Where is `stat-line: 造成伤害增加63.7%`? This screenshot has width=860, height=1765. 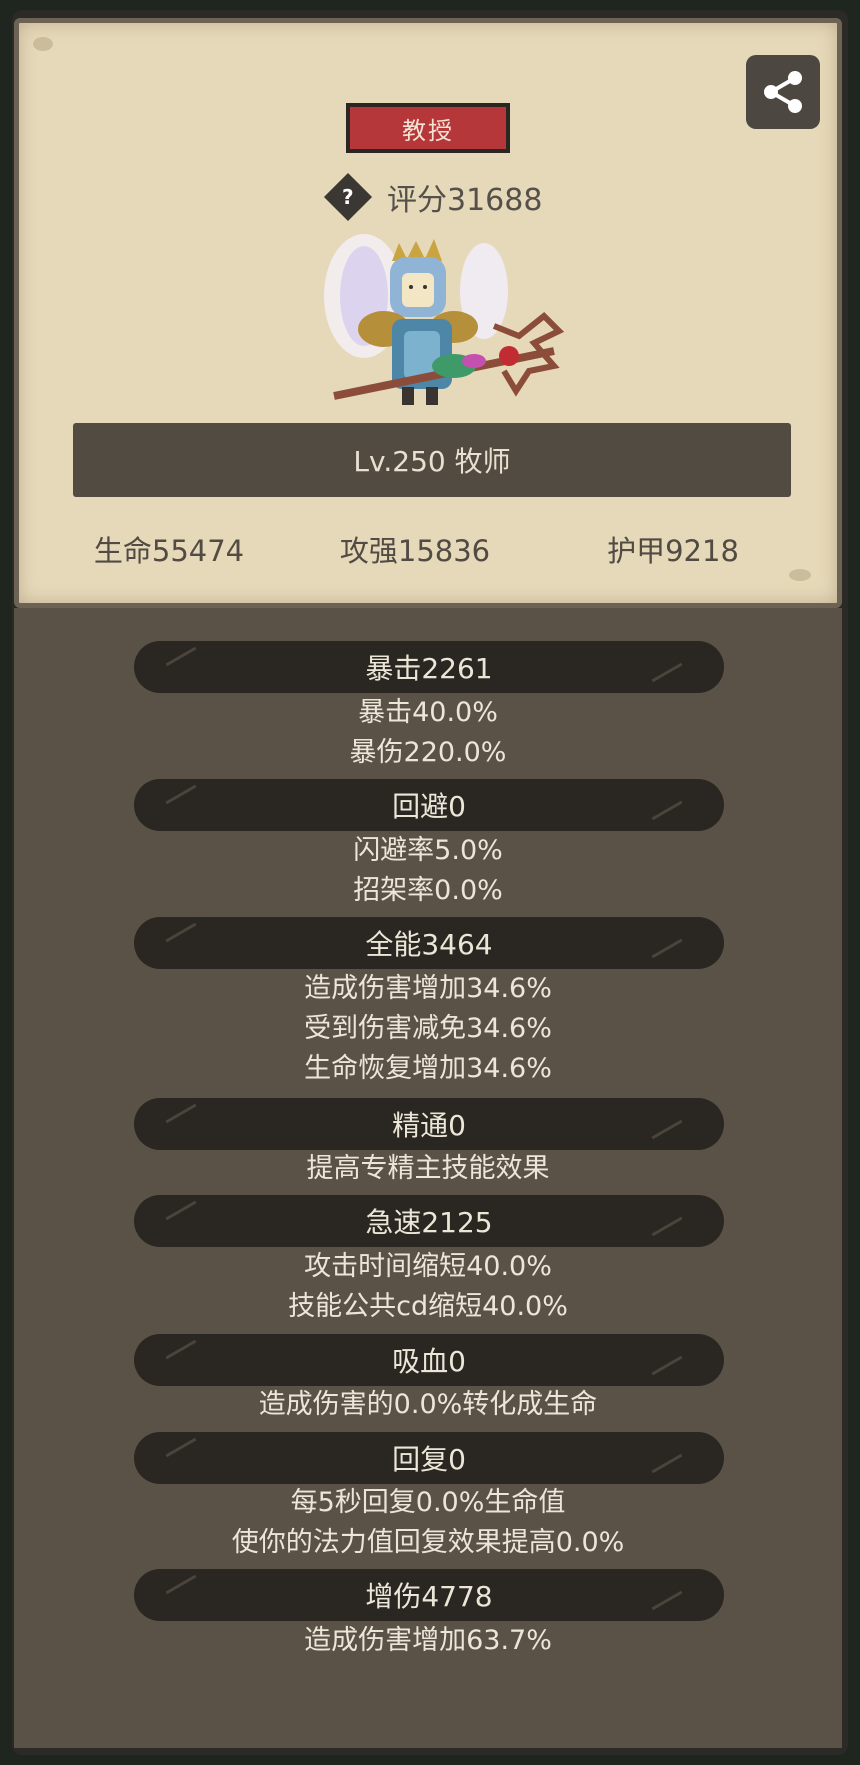
stat-line: 造成伤害增加63.7% is located at coordinates (428, 1640).